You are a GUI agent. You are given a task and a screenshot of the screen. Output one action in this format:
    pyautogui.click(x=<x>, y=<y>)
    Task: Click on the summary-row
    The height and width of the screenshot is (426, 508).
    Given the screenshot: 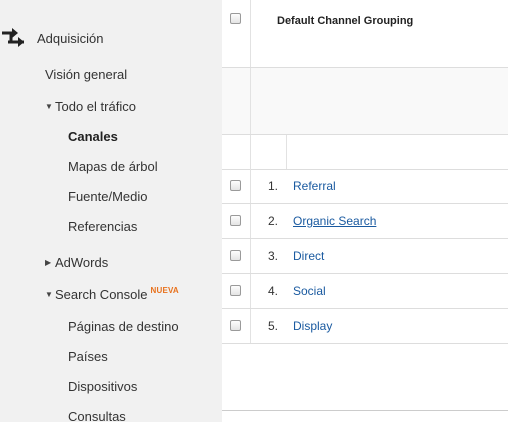 What is the action you would take?
    pyautogui.click(x=365, y=101)
    